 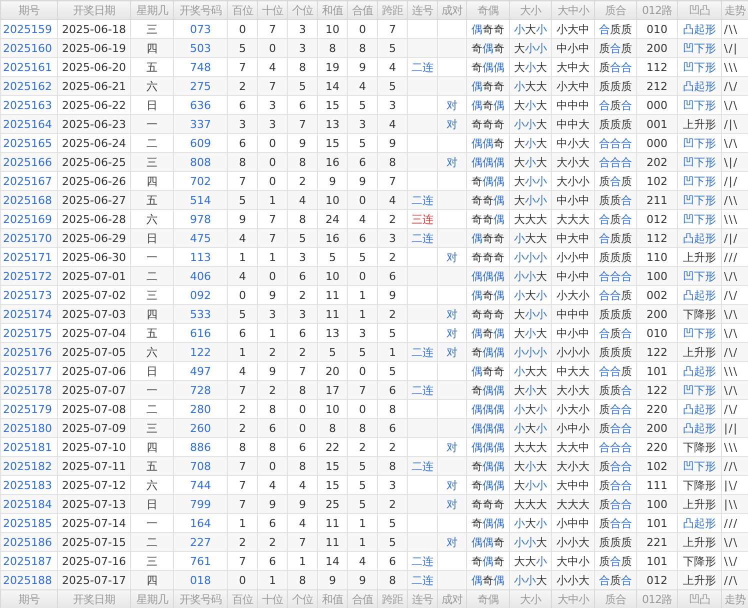 I want to click on table-cell: 偶奇奇, so click(x=488, y=238).